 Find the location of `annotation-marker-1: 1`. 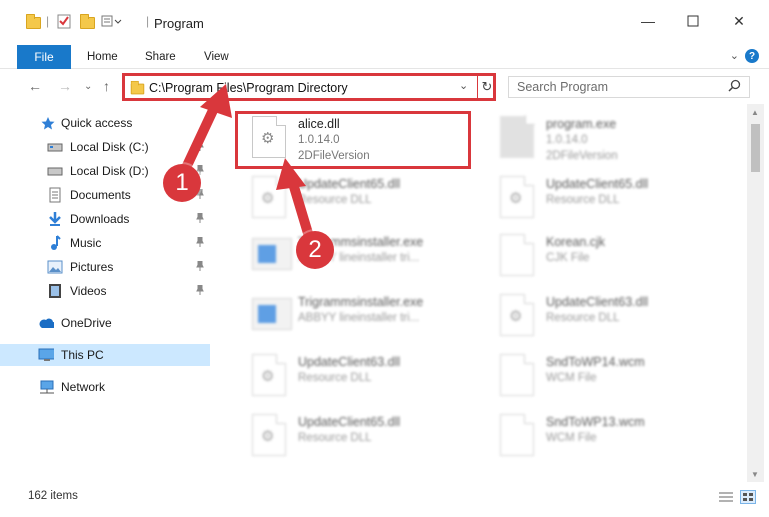

annotation-marker-1: 1 is located at coordinates (182, 183).